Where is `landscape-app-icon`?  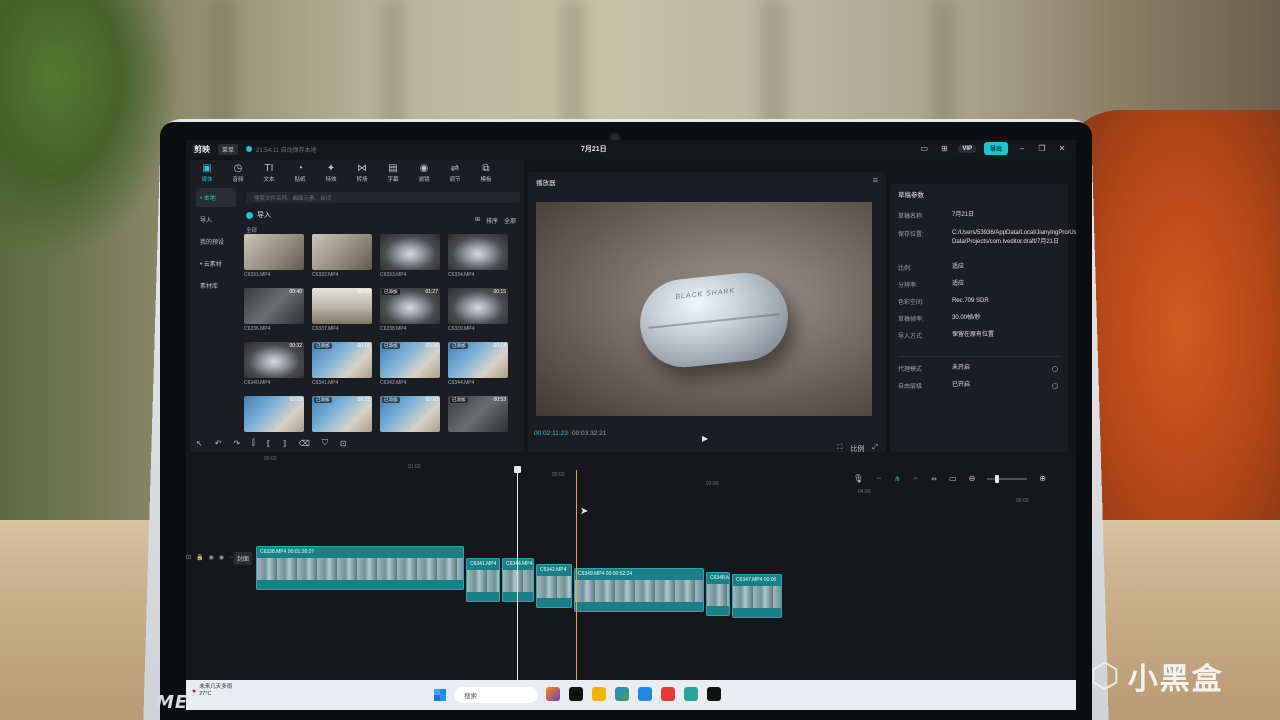 landscape-app-icon is located at coordinates (553, 694).